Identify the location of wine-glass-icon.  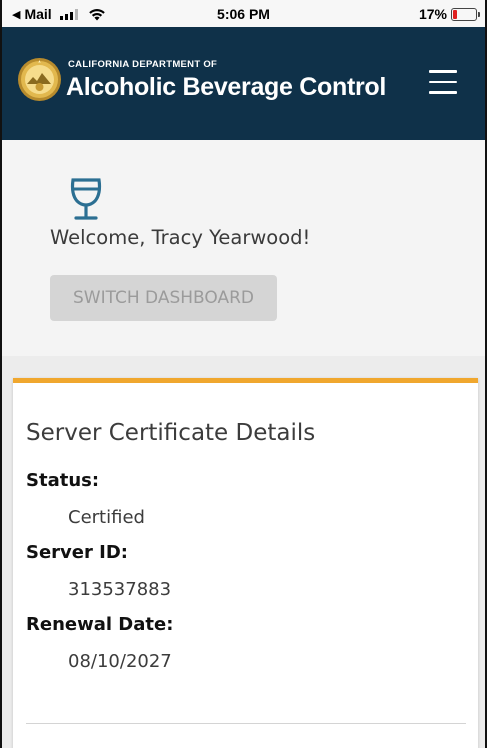
(86, 199).